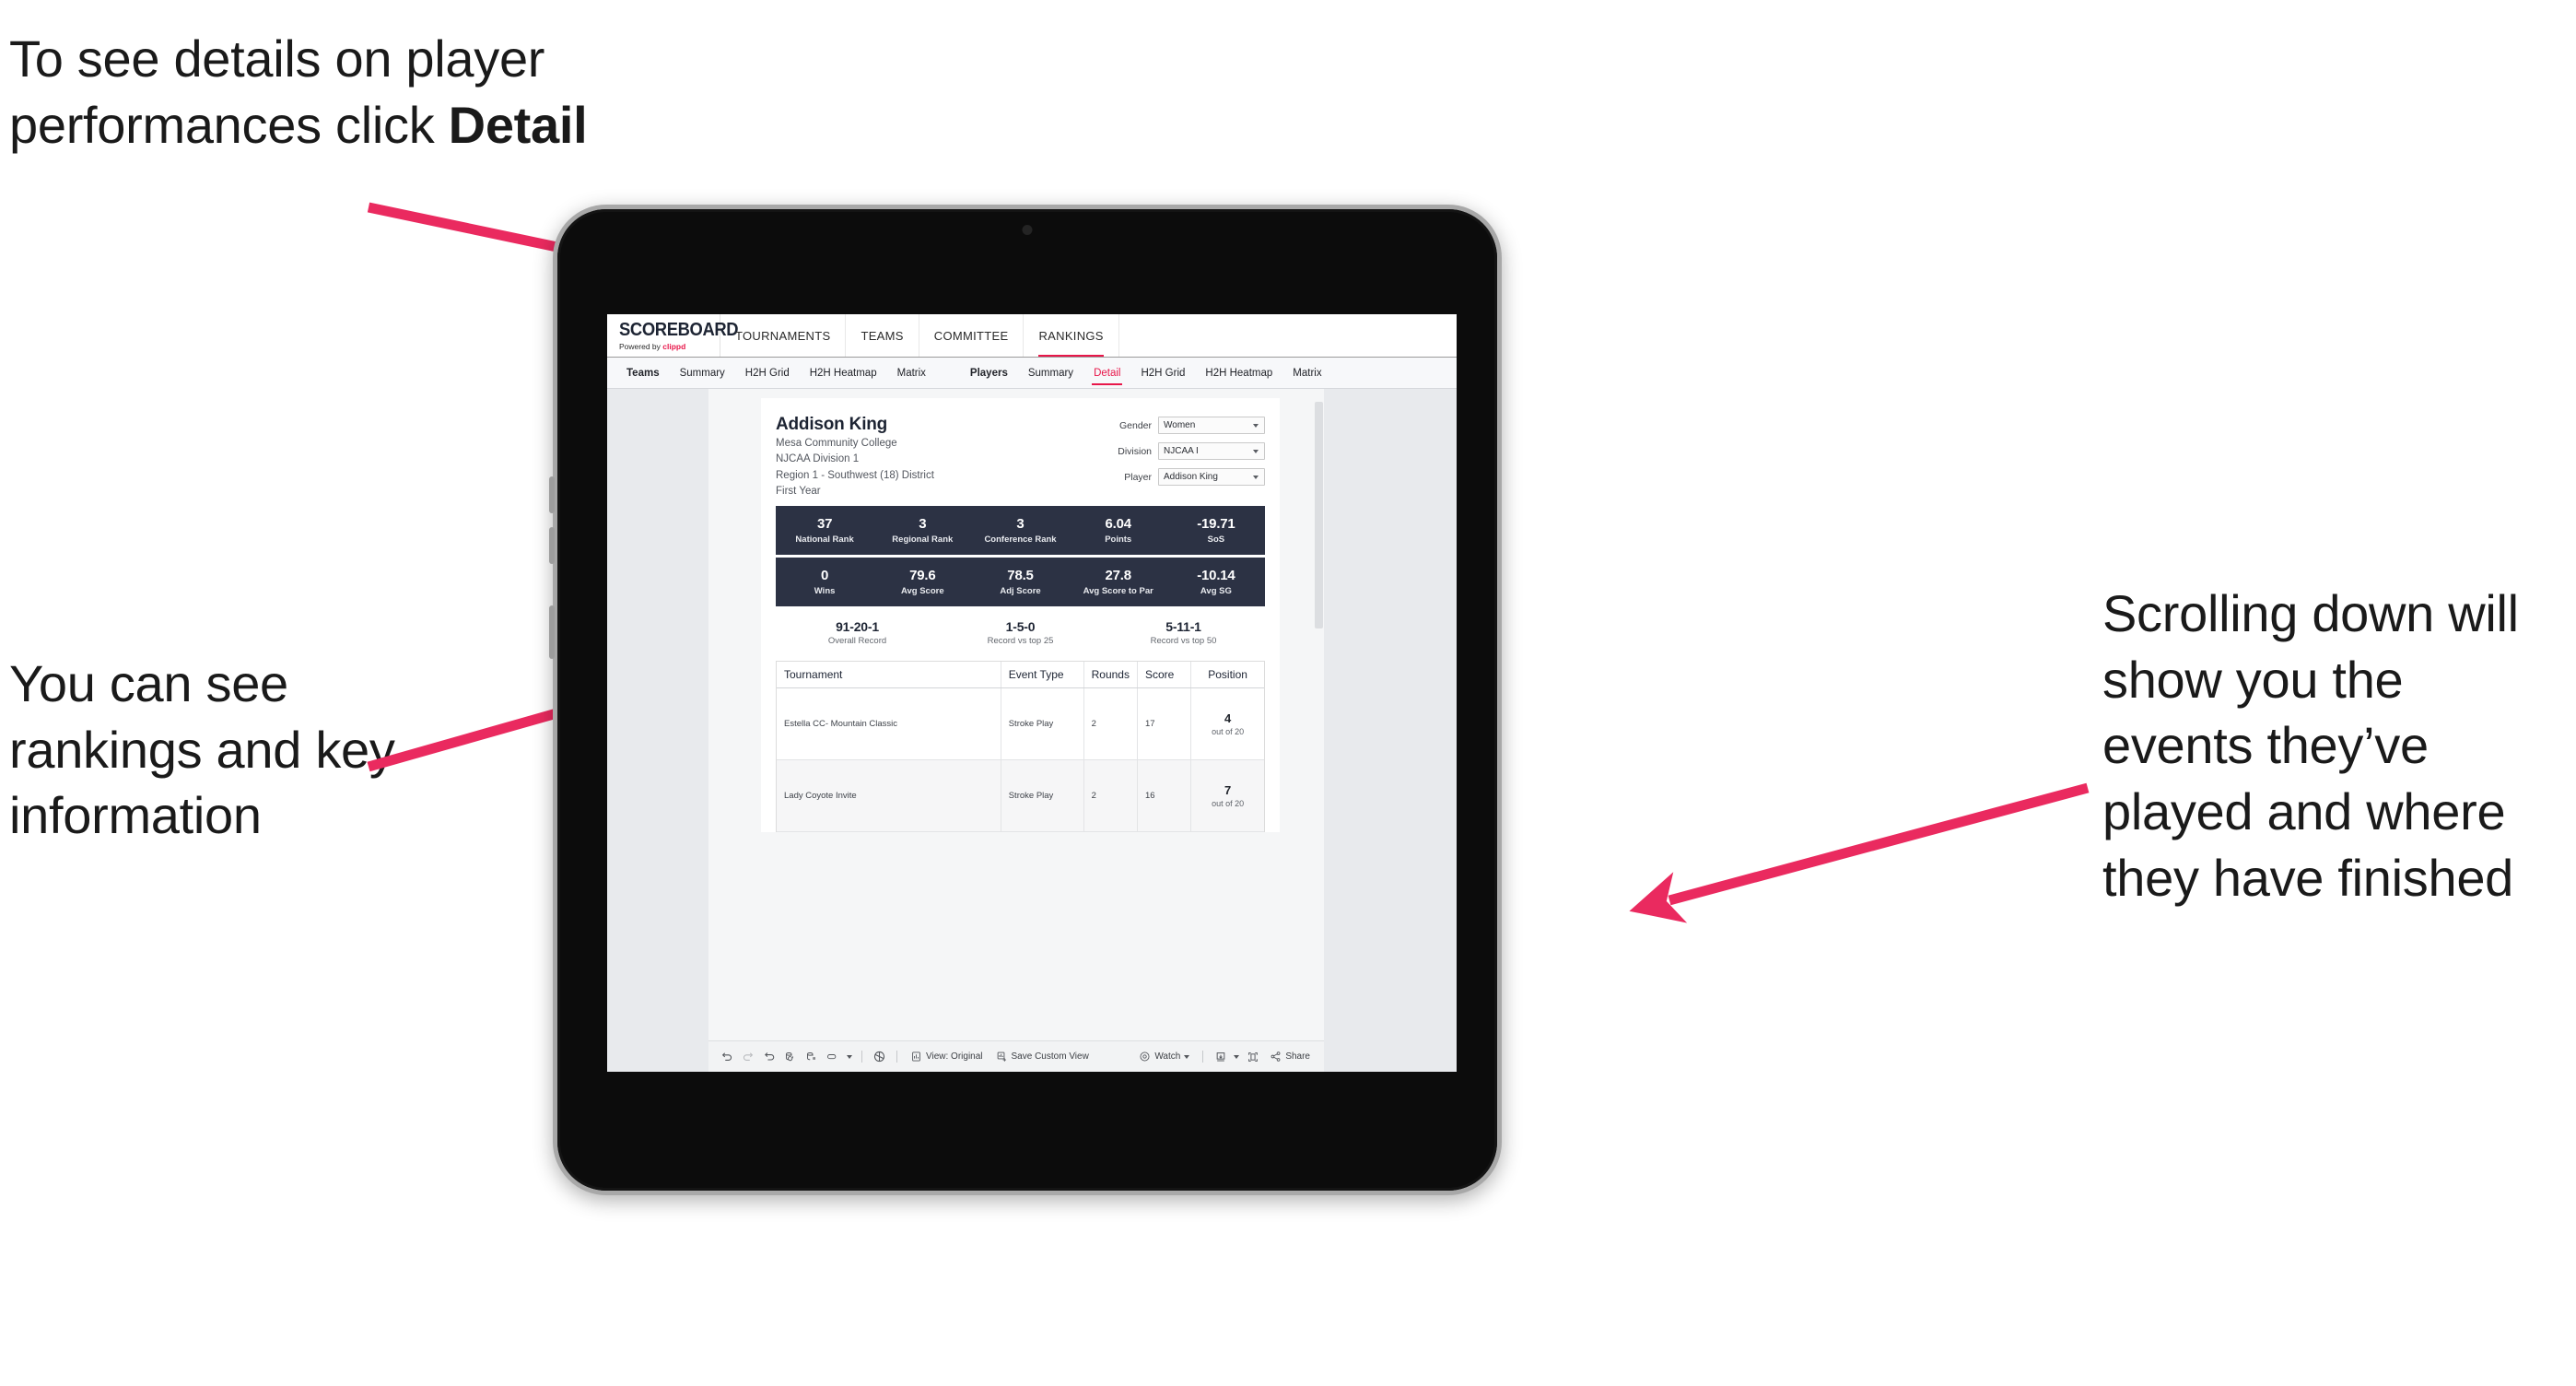 The width and height of the screenshot is (2576, 1386). Describe the element at coordinates (1164, 1057) in the screenshot. I see `watch-button: Watch` at that location.